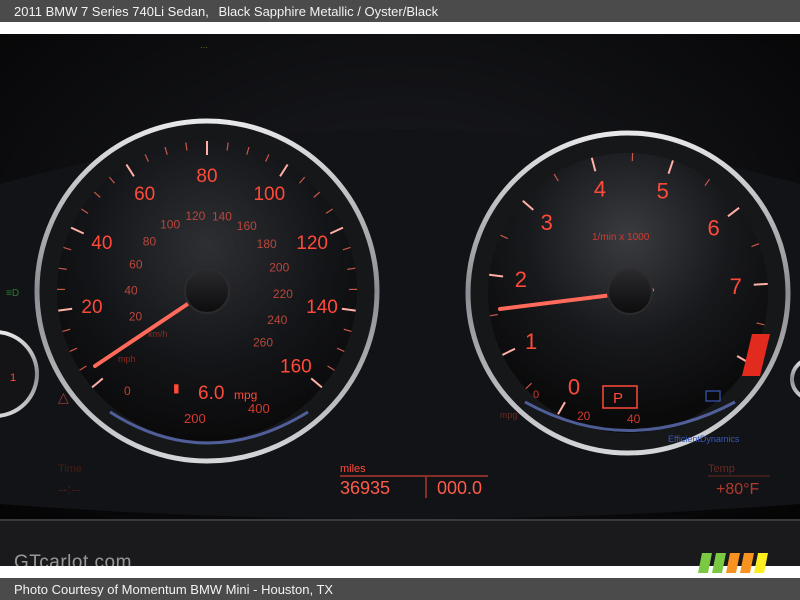  What do you see at coordinates (12, 293) in the screenshot?
I see `headlight-indicator-icon: ≡D` at bounding box center [12, 293].